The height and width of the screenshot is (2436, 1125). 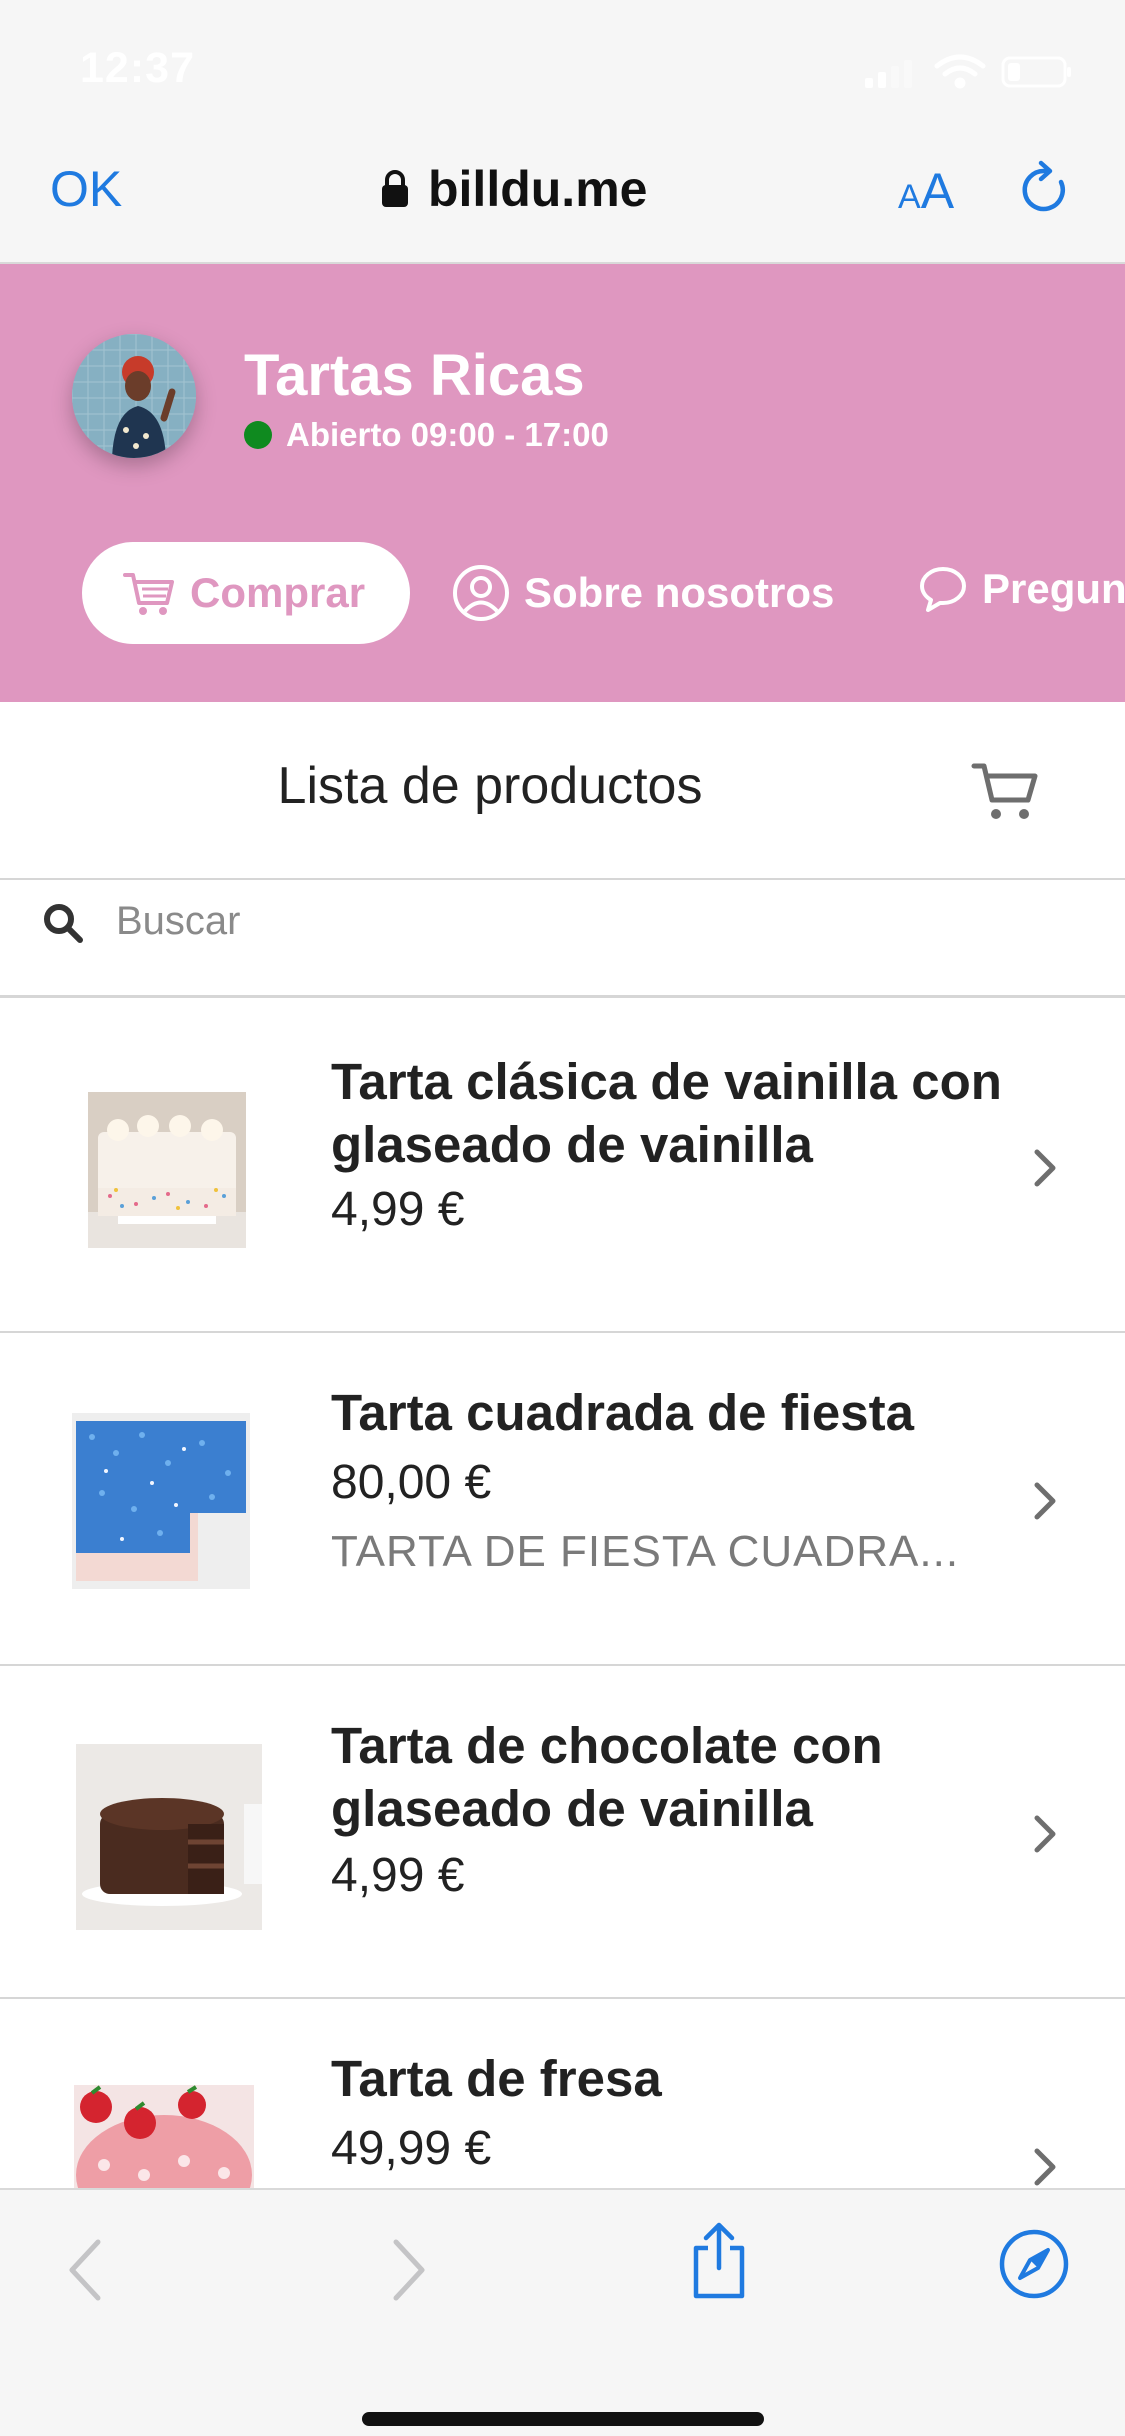 What do you see at coordinates (960, 71) in the screenshot?
I see `wifi-icon` at bounding box center [960, 71].